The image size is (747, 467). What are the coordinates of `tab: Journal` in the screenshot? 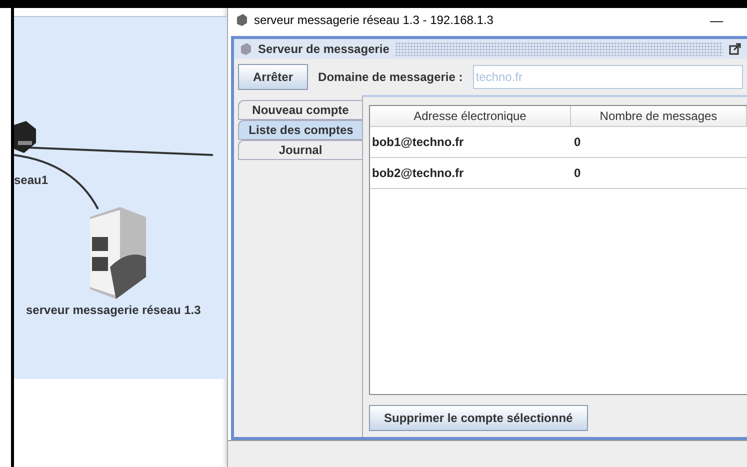 It's located at (300, 150).